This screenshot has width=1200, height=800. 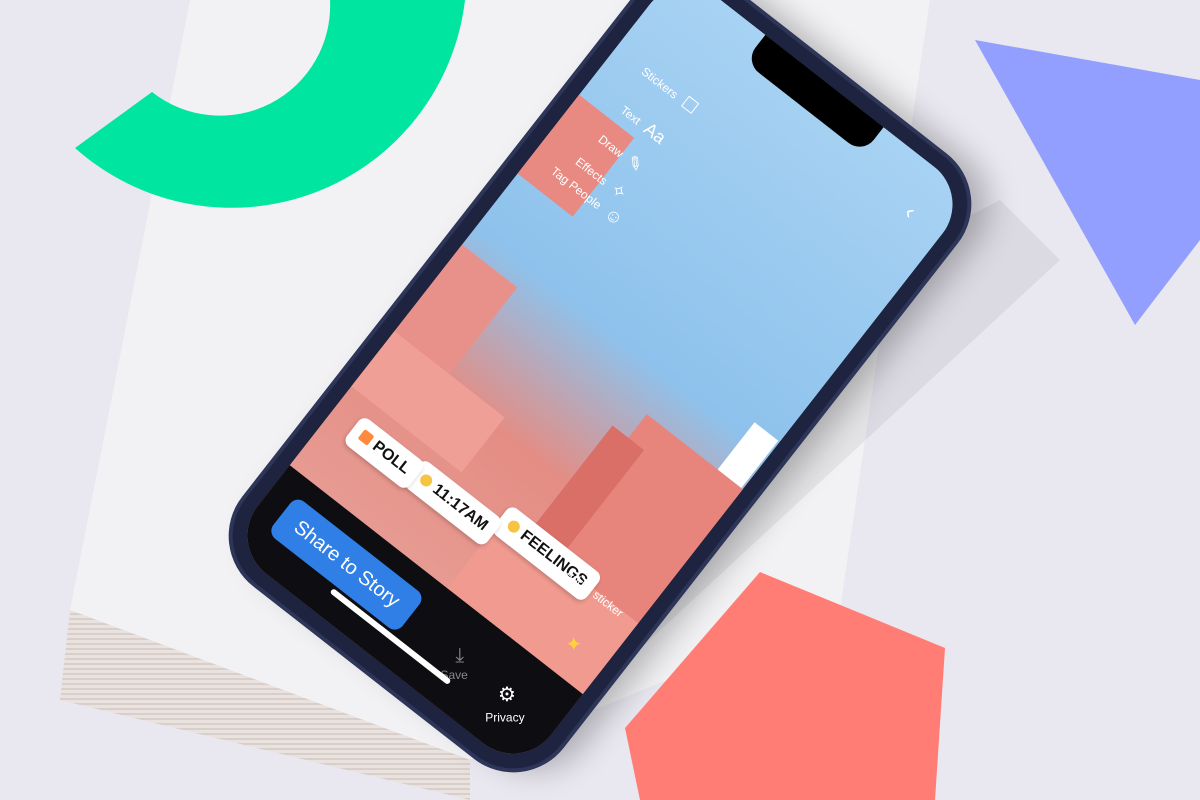 I want to click on download-icon: ⤓, so click(x=459, y=655).